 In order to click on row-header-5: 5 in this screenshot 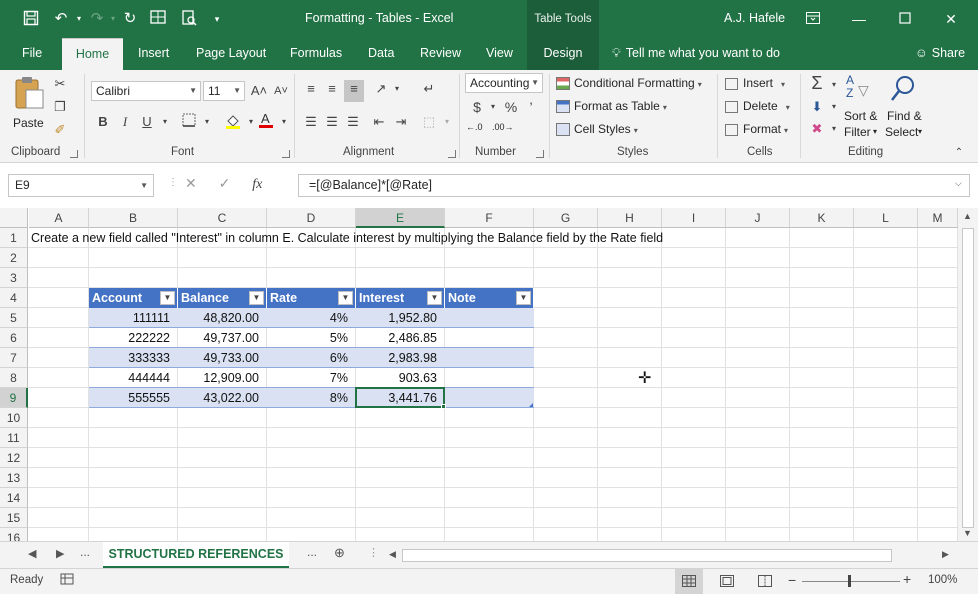, I will do `click(14, 318)`.